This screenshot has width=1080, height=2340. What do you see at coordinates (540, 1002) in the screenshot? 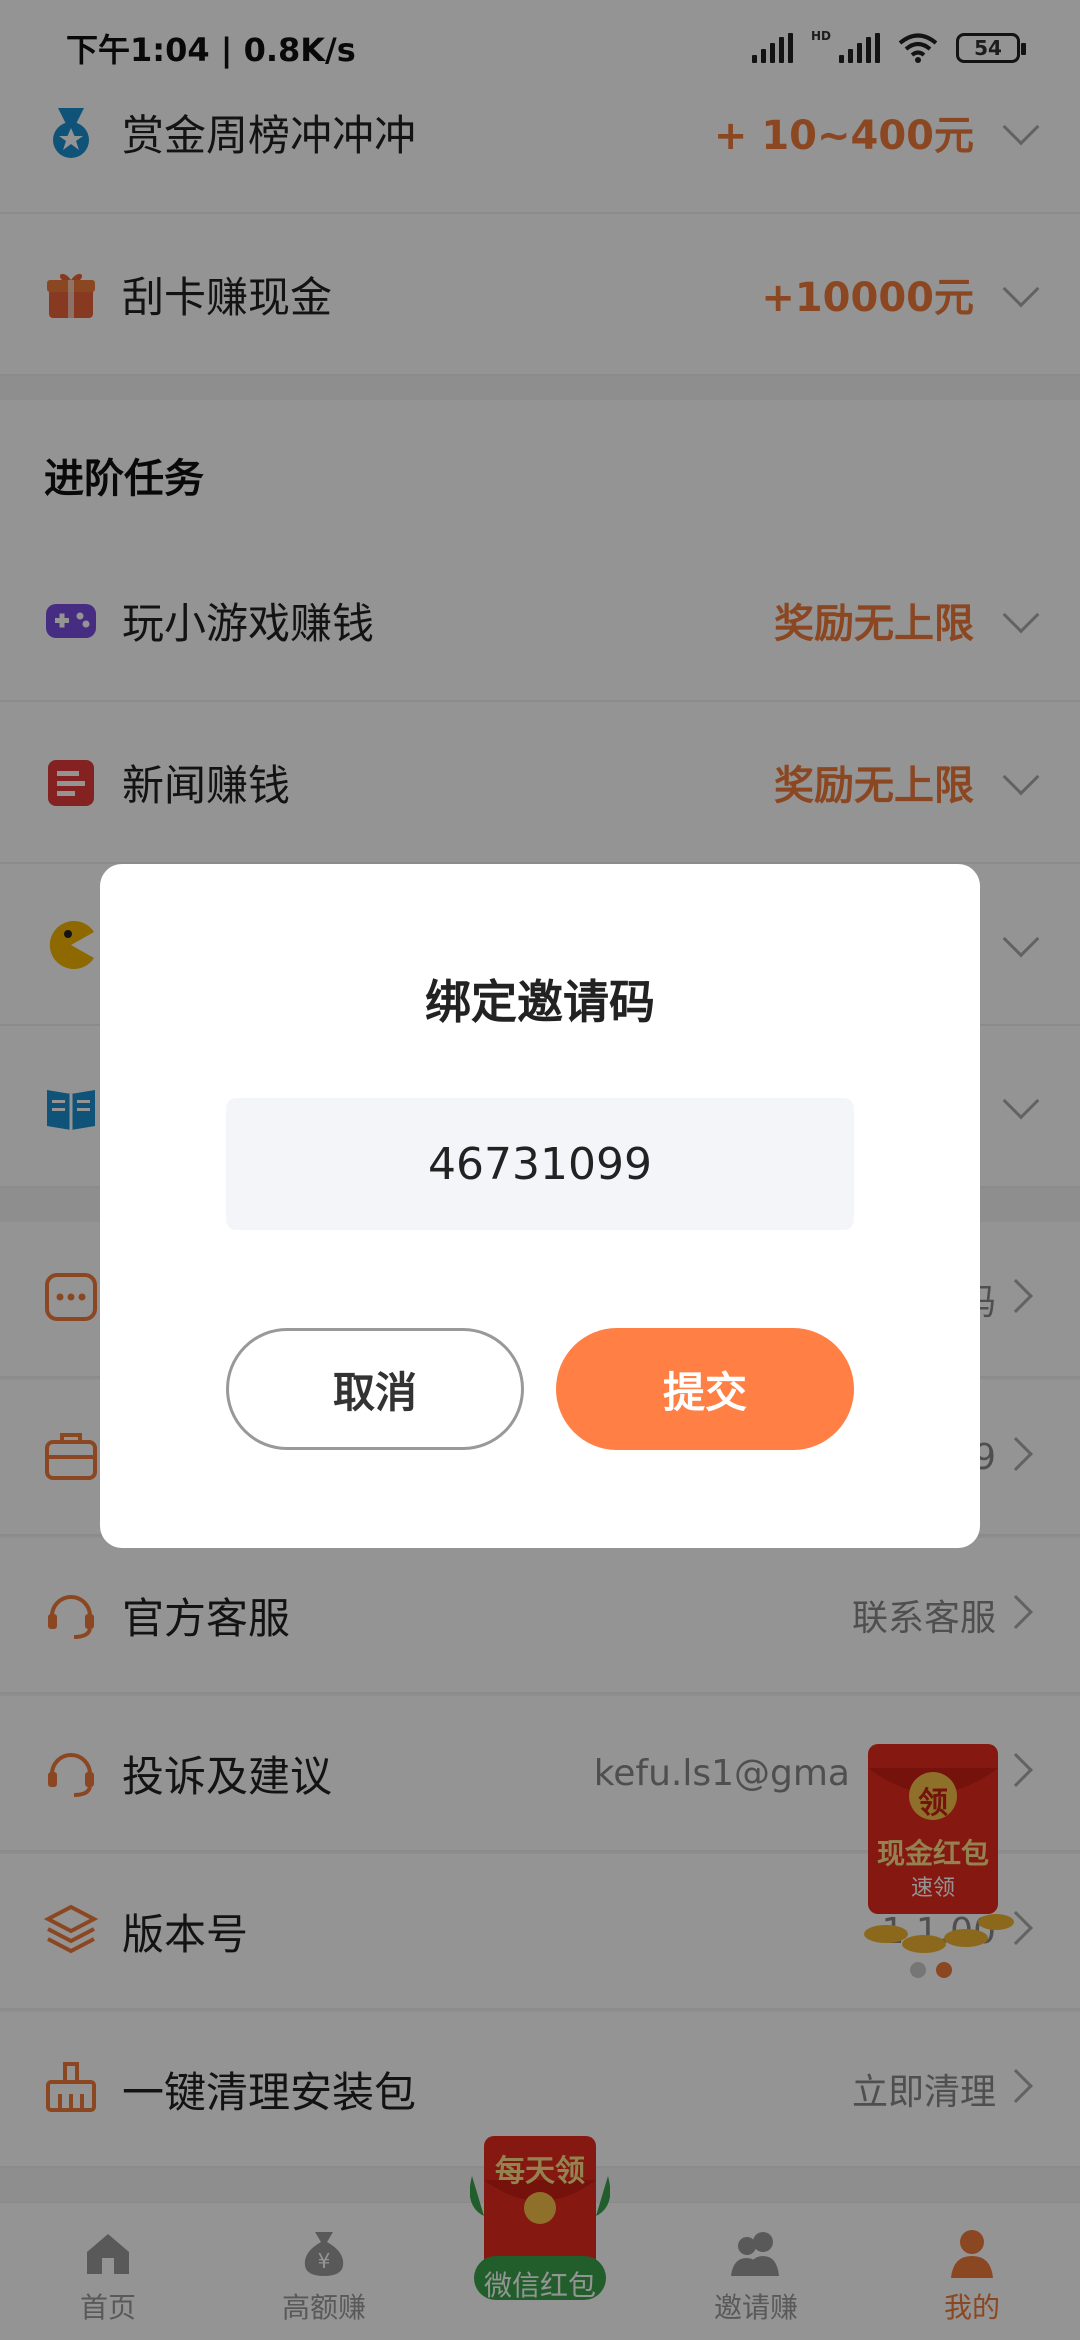
I see `dialog-title: 绑定邀请码` at bounding box center [540, 1002].